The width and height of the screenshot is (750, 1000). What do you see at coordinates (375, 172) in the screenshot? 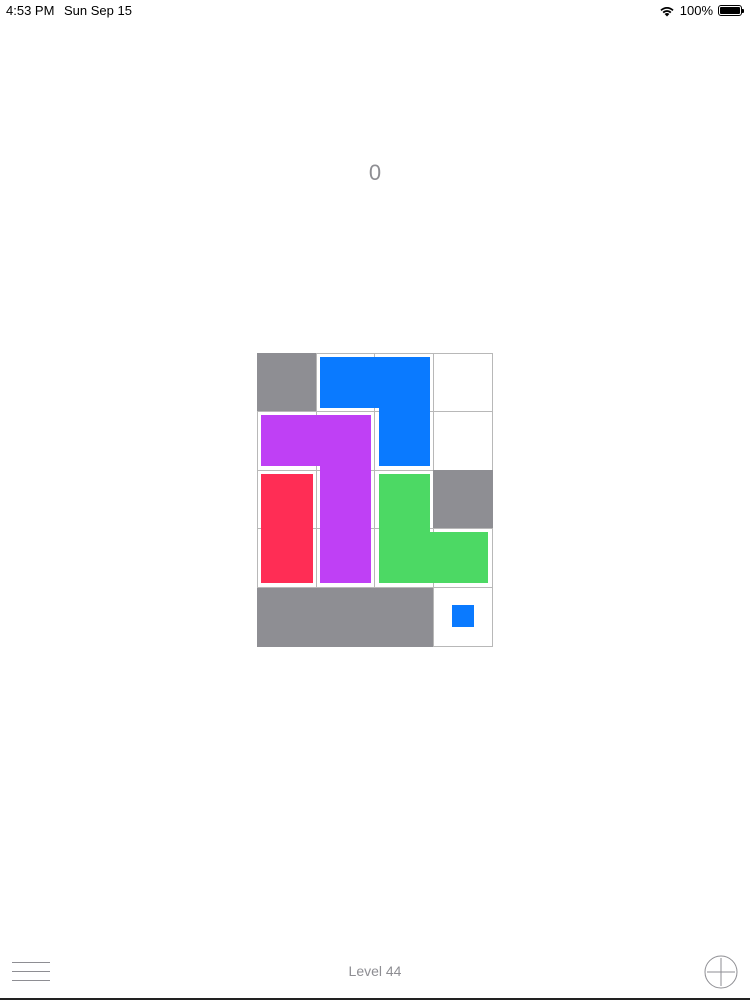
I see `move-counter: 0` at bounding box center [375, 172].